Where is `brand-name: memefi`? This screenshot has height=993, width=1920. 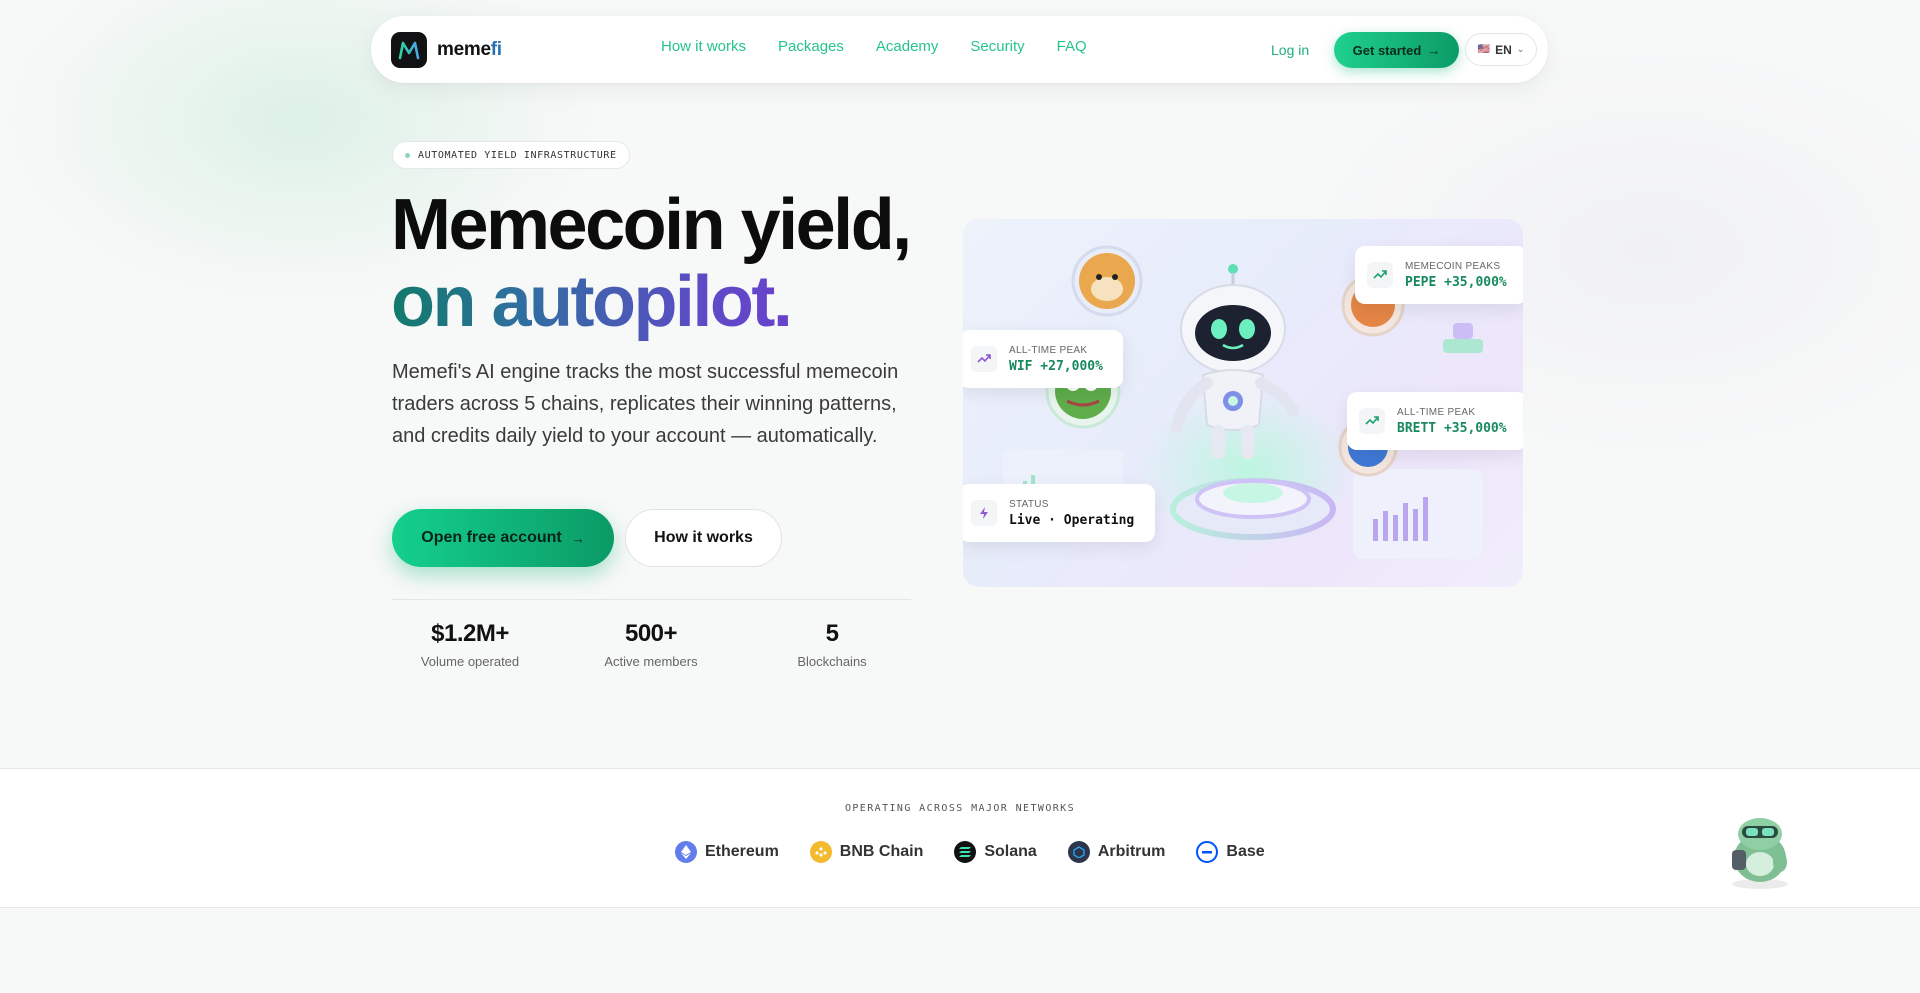
brand-name: memefi is located at coordinates (469, 50).